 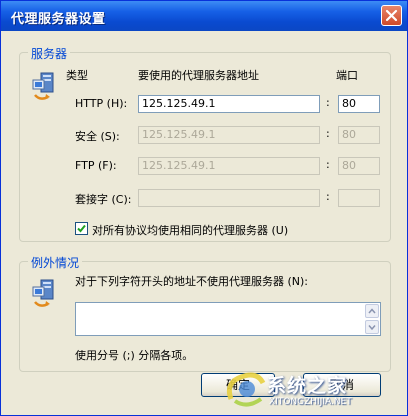 I want to click on http-address-input: 125.125.49.1, so click(x=229, y=104).